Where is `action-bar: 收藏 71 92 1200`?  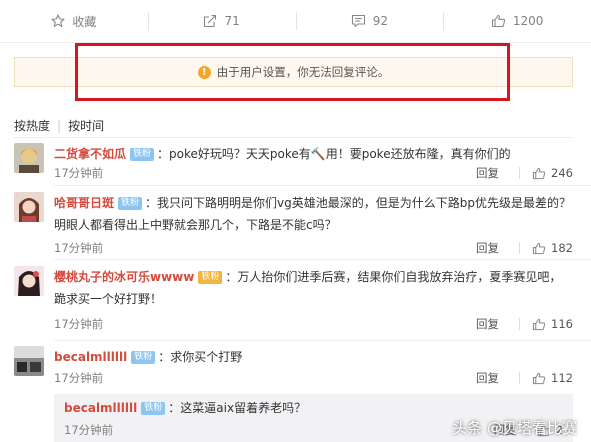
action-bar: 收藏 71 92 1200 is located at coordinates (295, 21).